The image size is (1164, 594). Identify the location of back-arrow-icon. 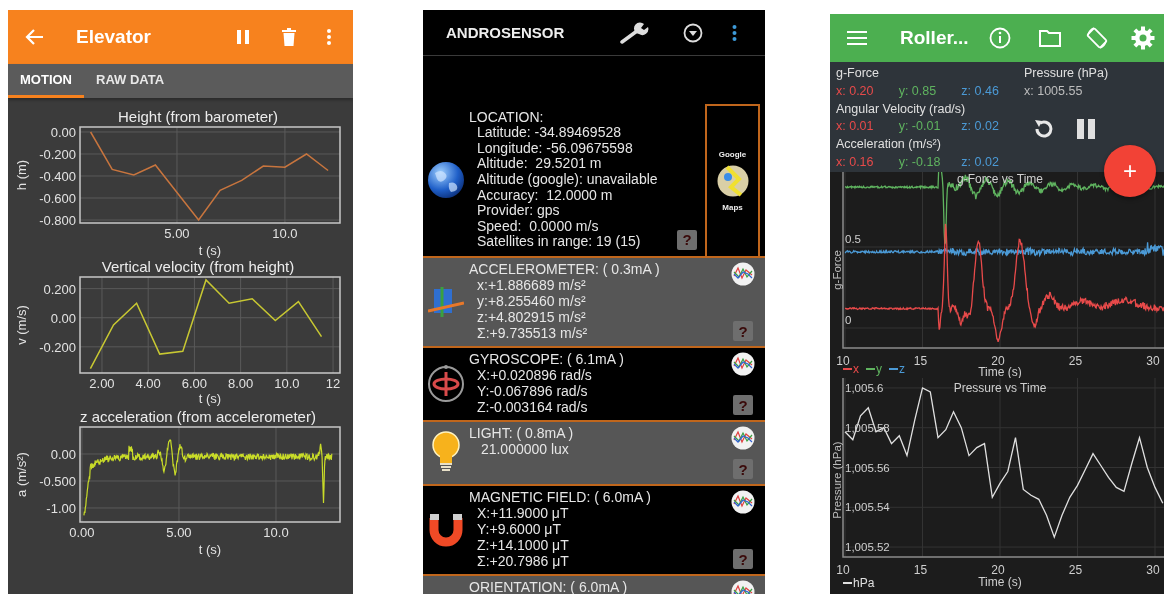
(34, 37).